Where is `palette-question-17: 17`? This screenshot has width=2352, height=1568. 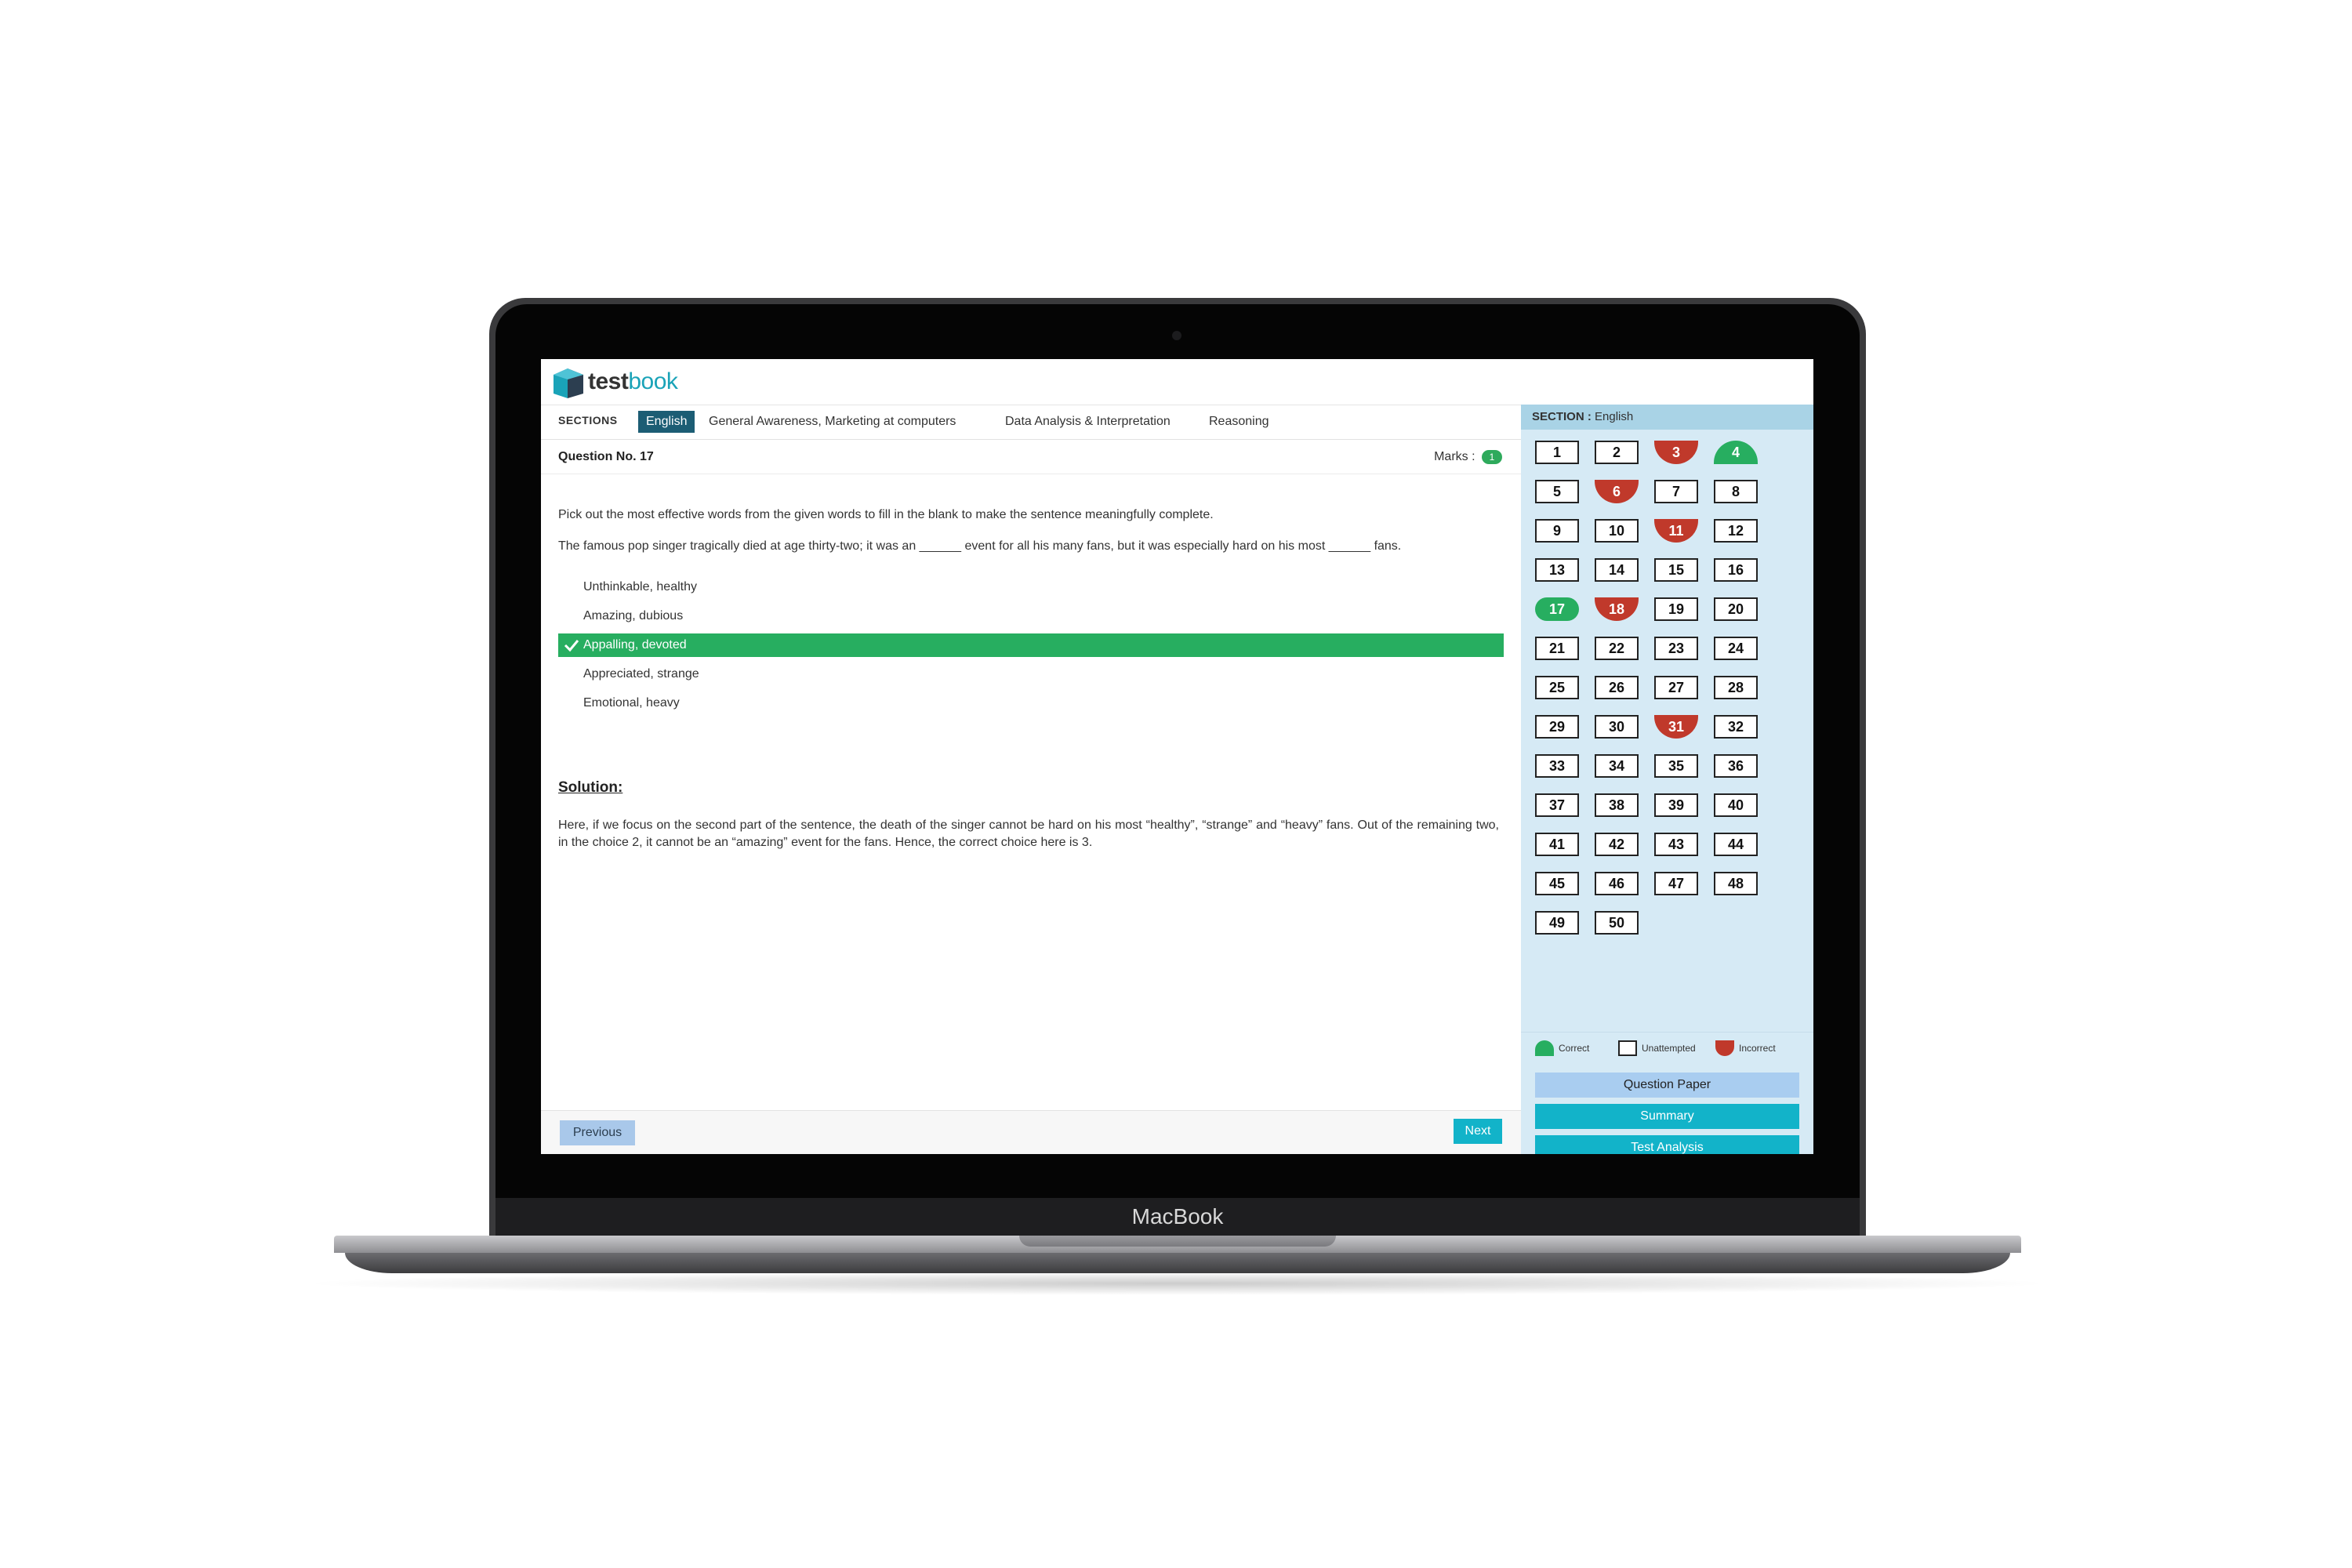
palette-question-17: 17 is located at coordinates (1557, 609).